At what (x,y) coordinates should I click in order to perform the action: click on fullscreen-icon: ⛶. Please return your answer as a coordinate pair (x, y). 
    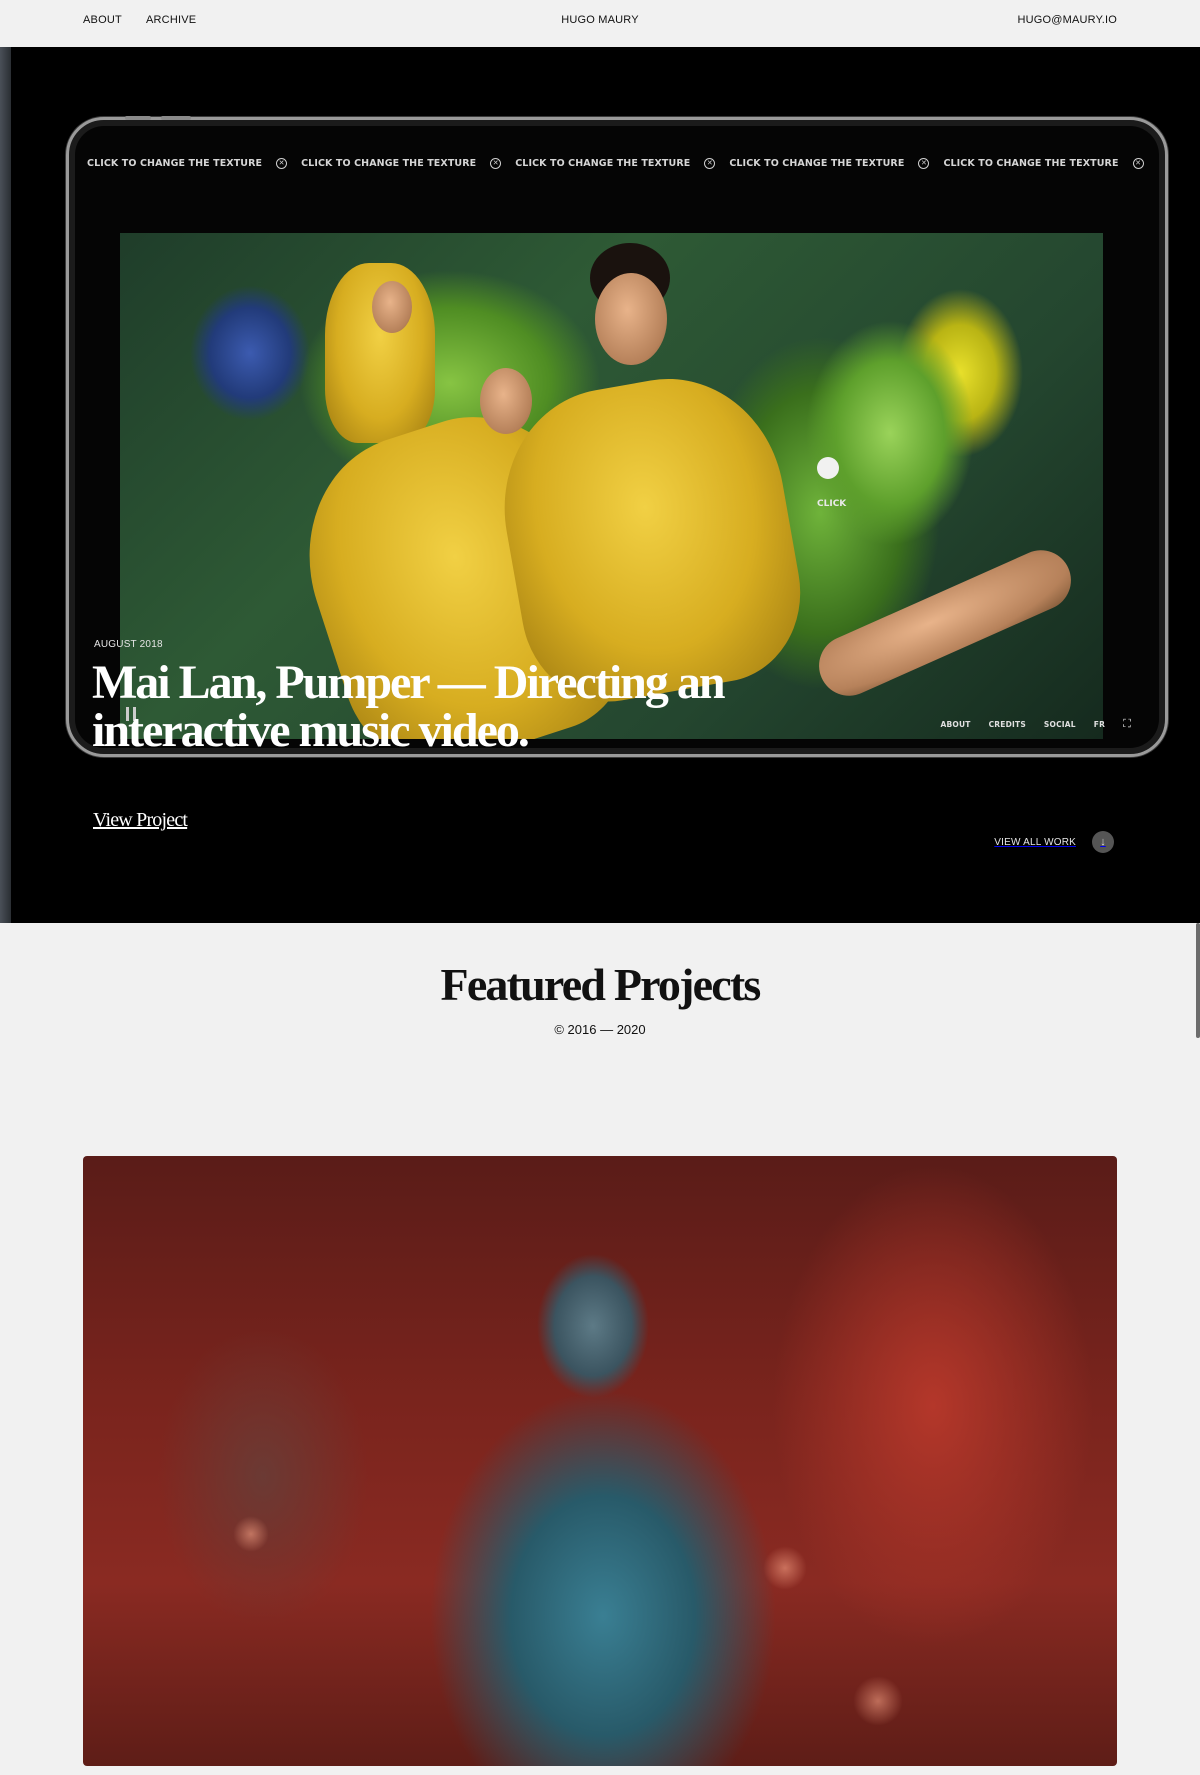
    Looking at the image, I should click on (1127, 724).